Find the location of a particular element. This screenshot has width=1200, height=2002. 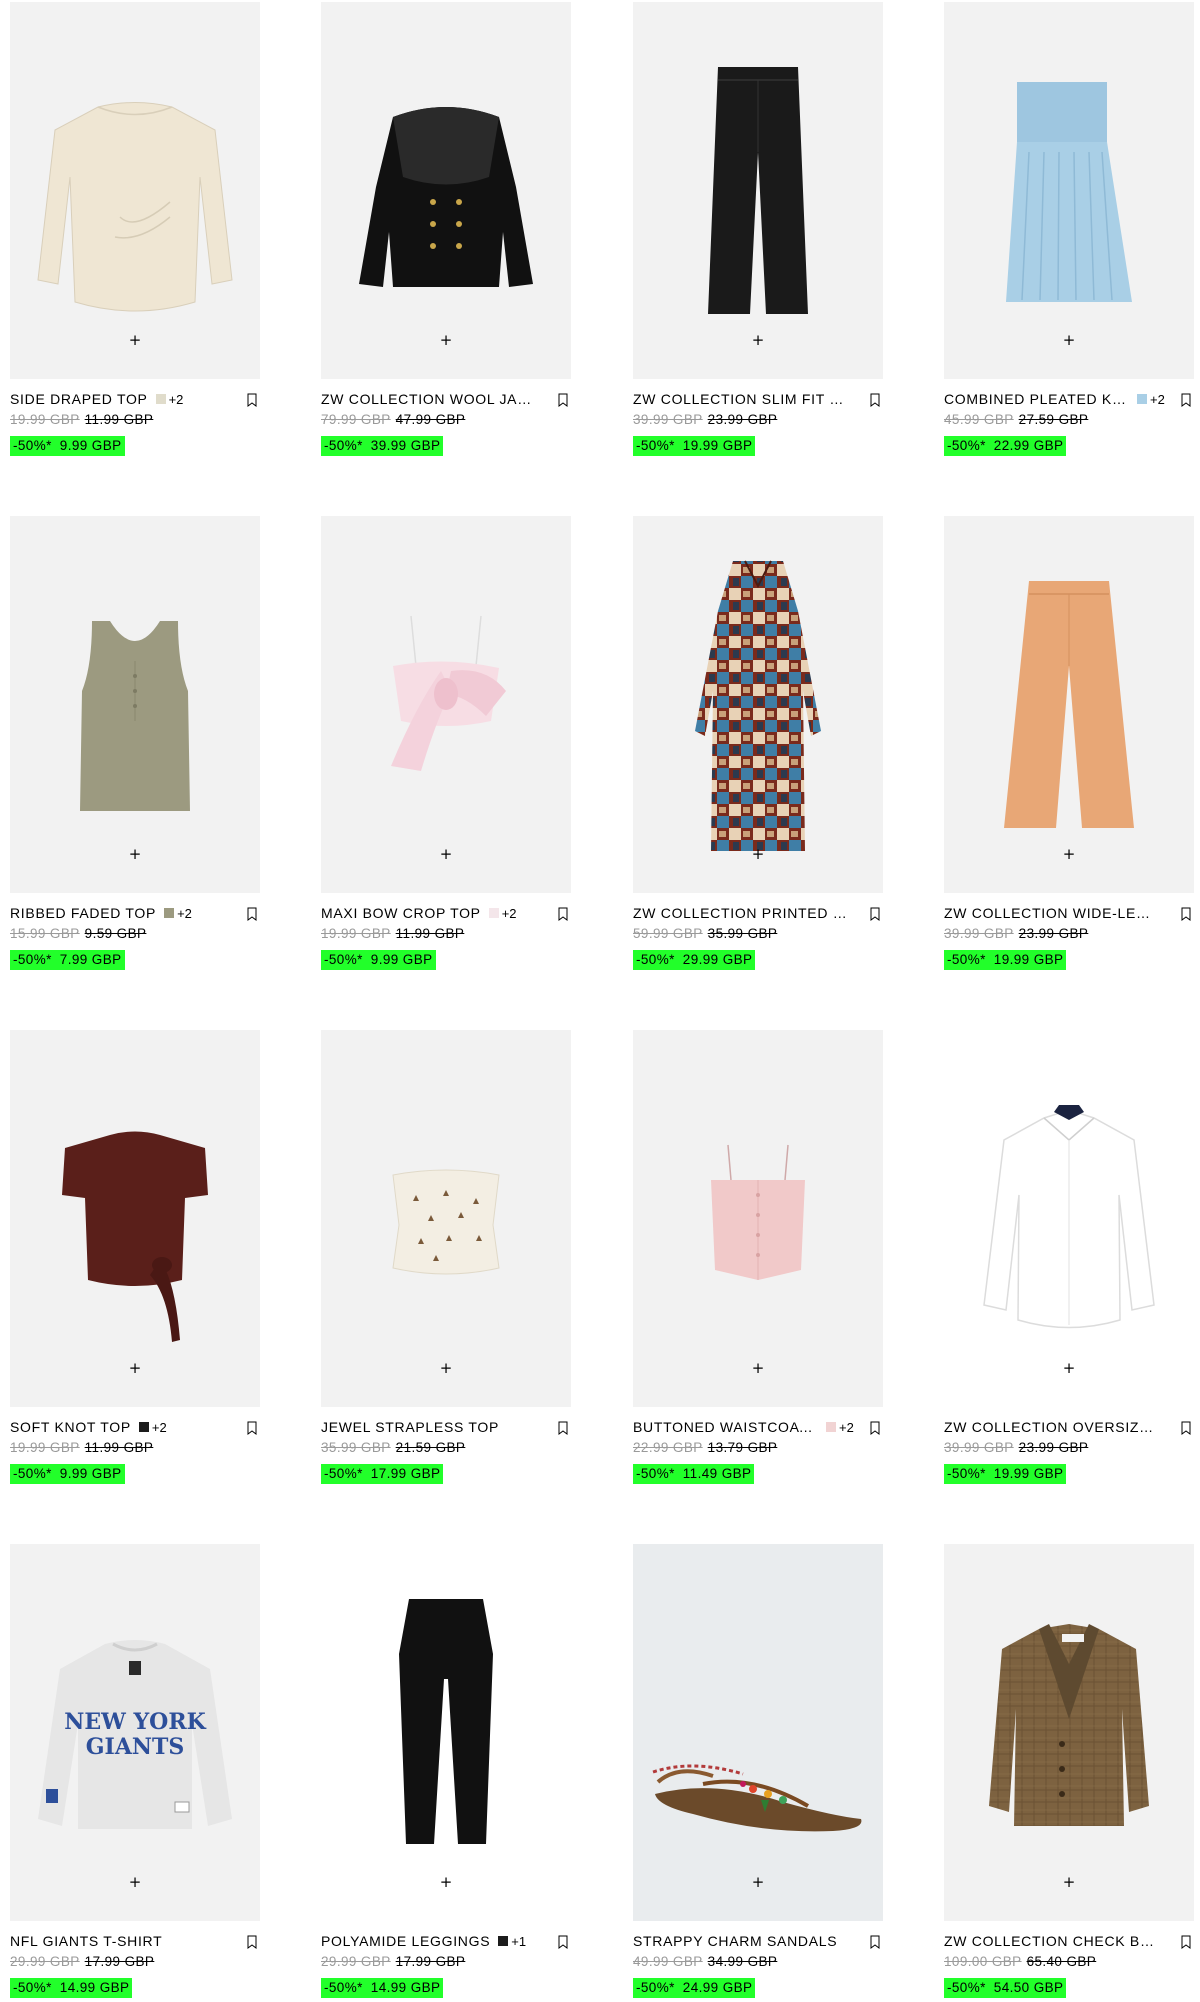

product-name: POLYAMIDE LEGGINGS is located at coordinates (405, 1941).